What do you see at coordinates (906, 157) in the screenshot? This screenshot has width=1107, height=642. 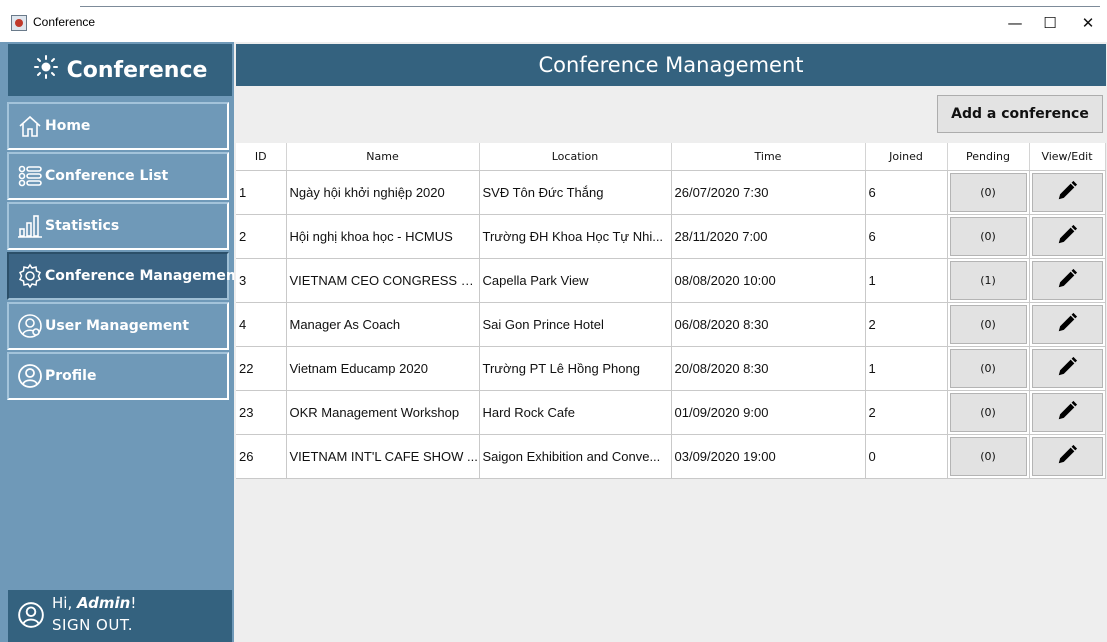 I see `column-header-joined: Joined` at bounding box center [906, 157].